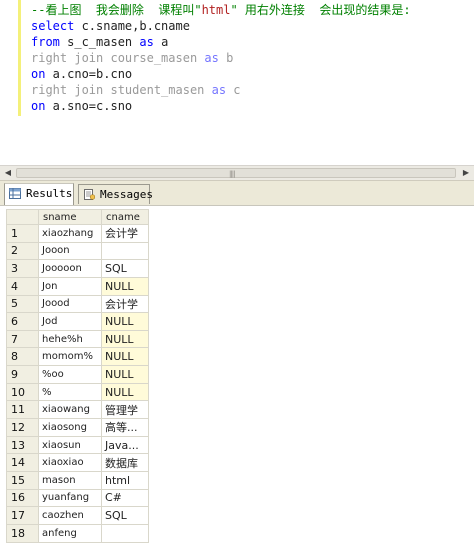 This screenshot has height=552, width=474. I want to click on cell-sname: %, so click(70, 392).